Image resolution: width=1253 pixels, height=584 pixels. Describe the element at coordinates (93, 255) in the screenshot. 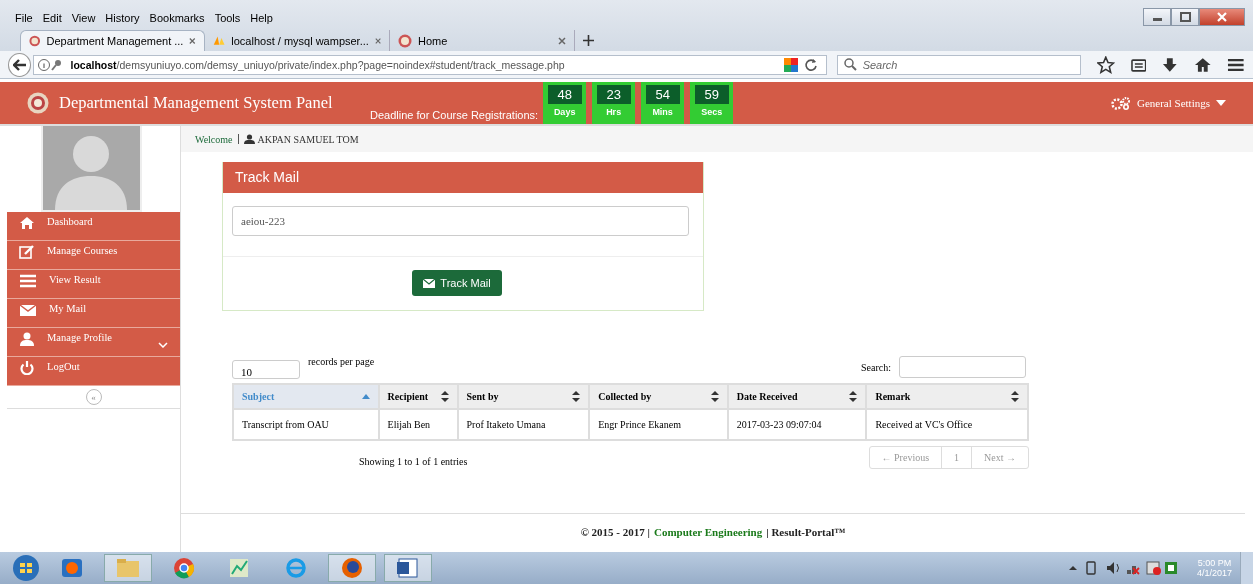

I see `sidebar-item: Manage Courses` at that location.